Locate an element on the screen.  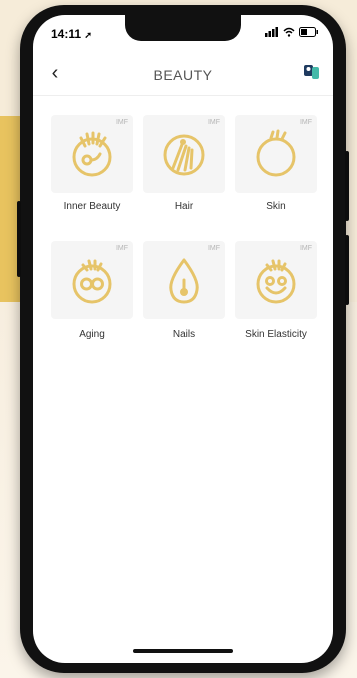
aging-icon is located at coordinates (92, 281).